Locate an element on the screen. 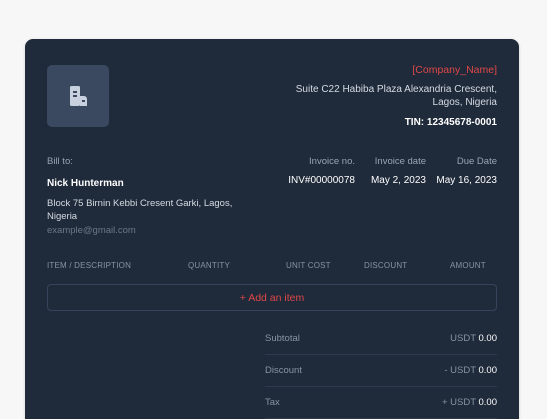 This screenshot has height=419, width=547. column-header-quantity: QUANTITY is located at coordinates (209, 265).